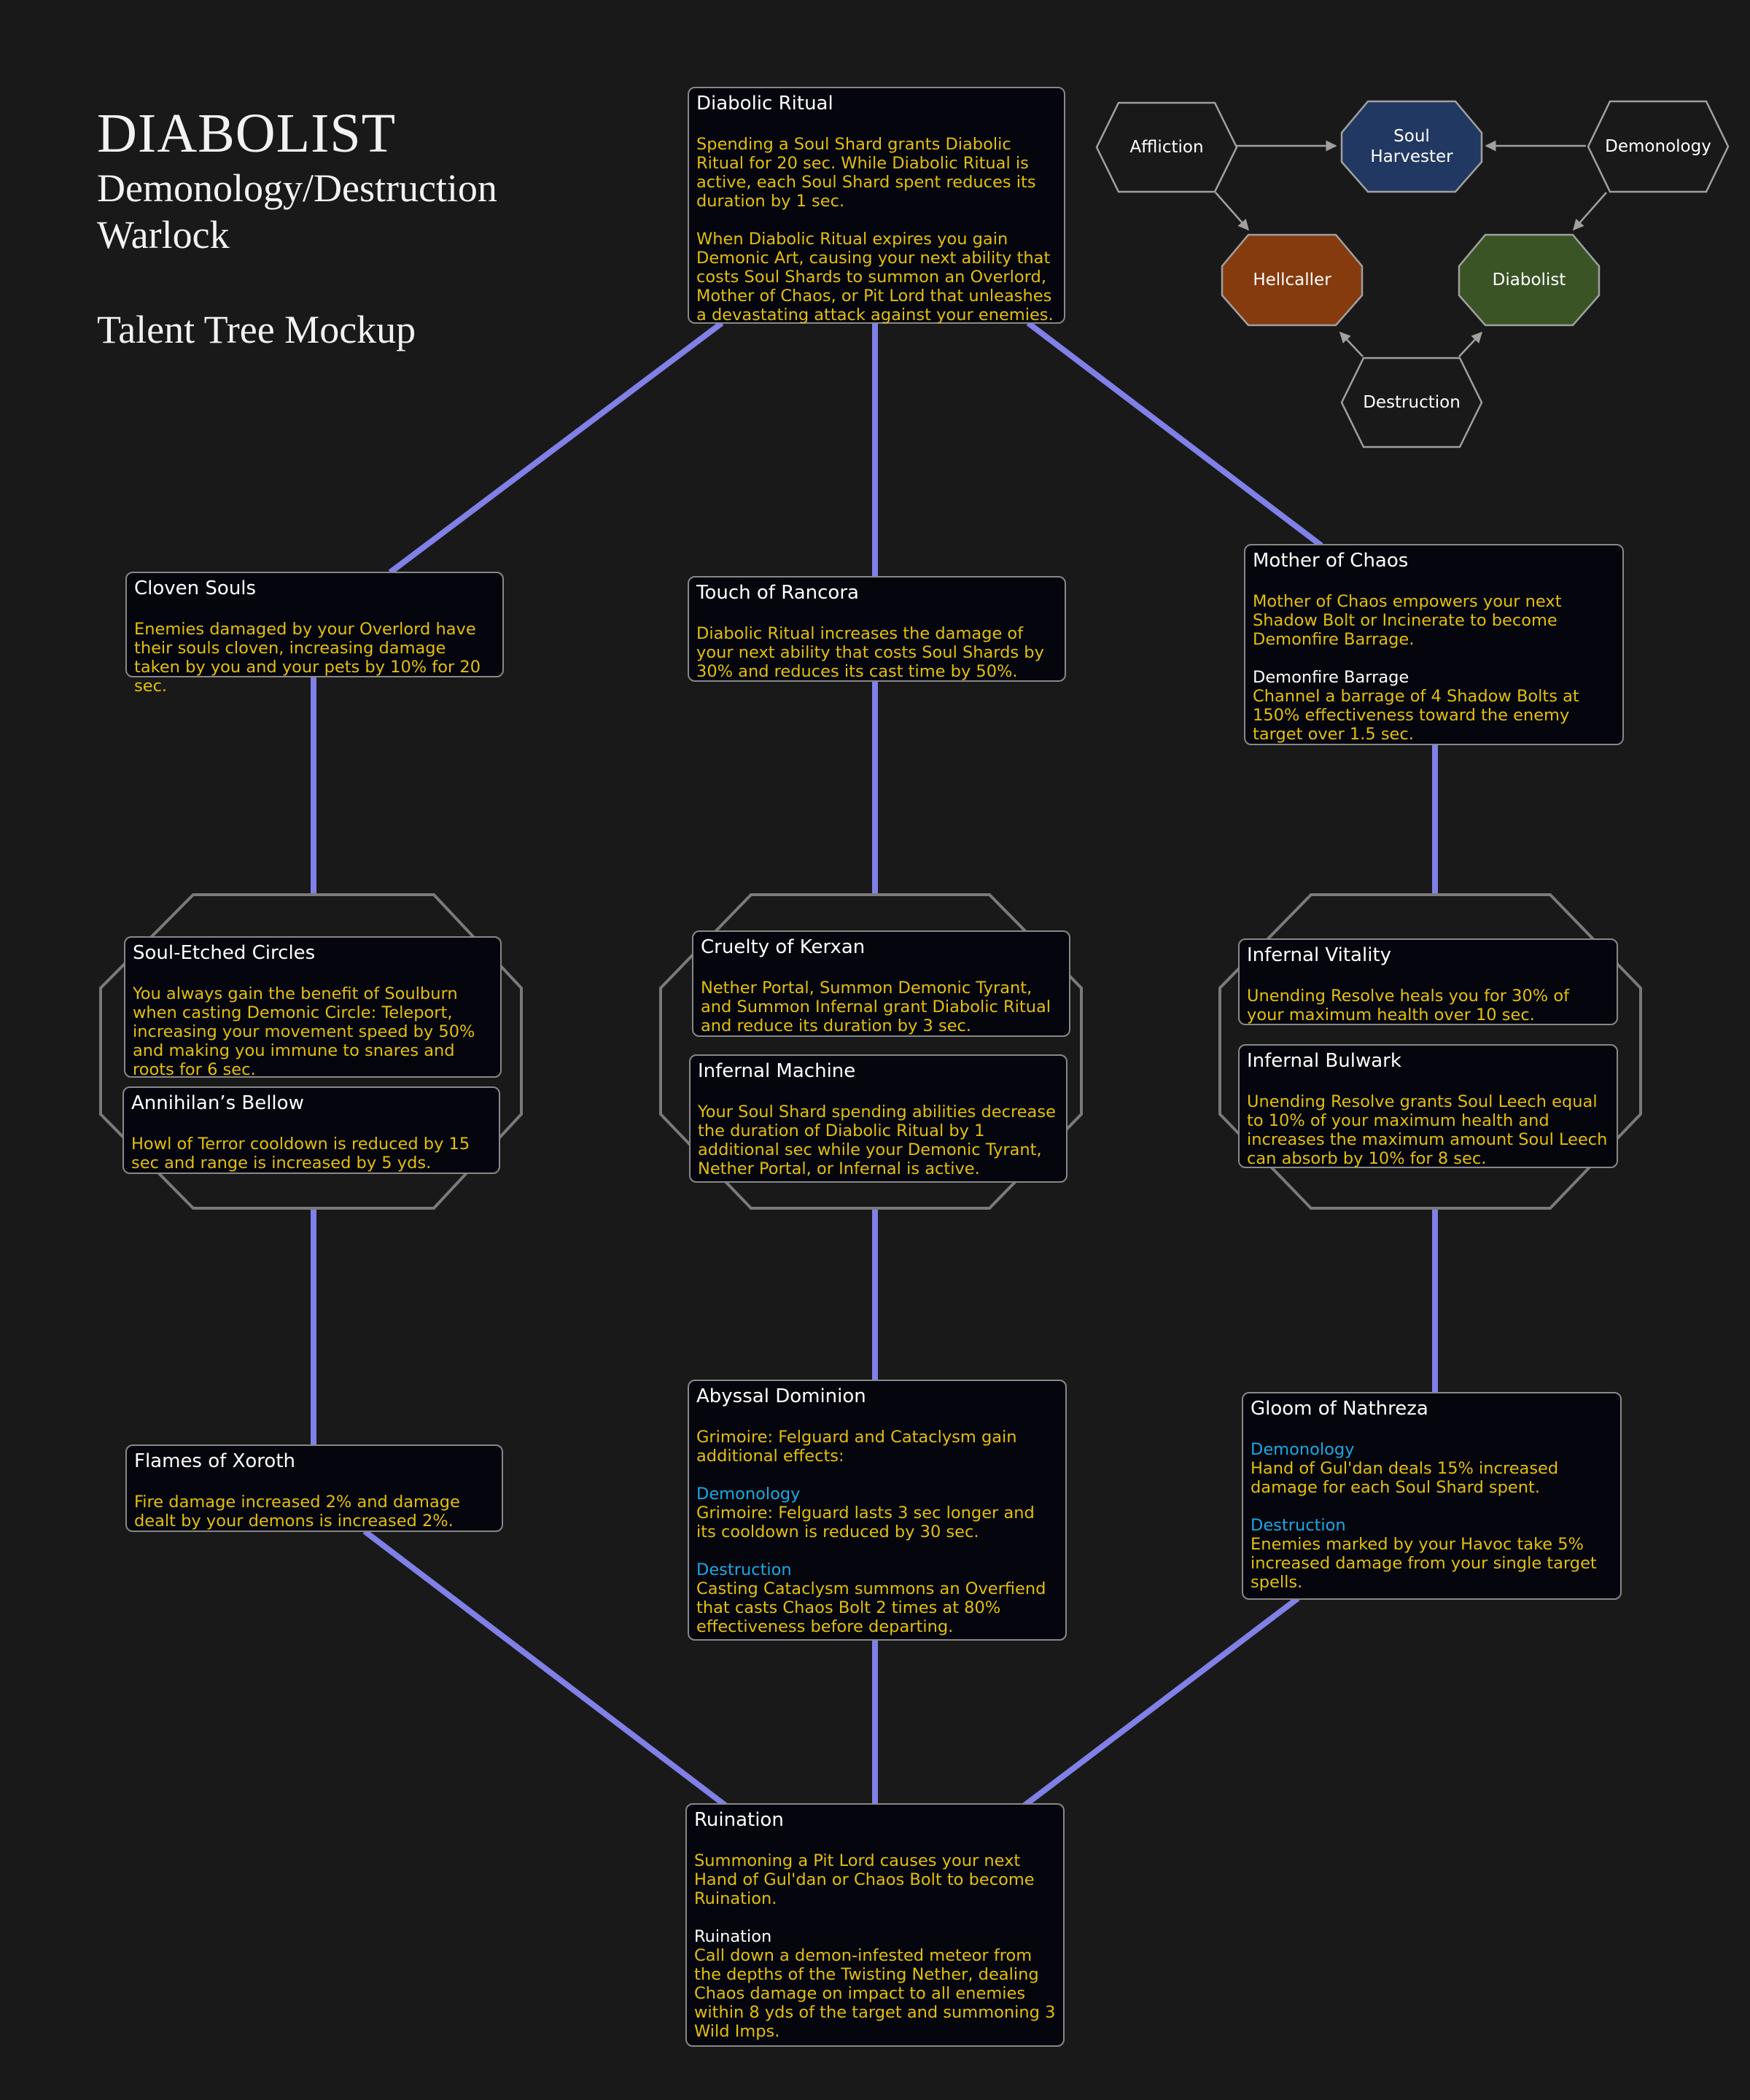  What do you see at coordinates (1232, 211) in the screenshot?
I see `arrow-affliction-to-hellcaller` at bounding box center [1232, 211].